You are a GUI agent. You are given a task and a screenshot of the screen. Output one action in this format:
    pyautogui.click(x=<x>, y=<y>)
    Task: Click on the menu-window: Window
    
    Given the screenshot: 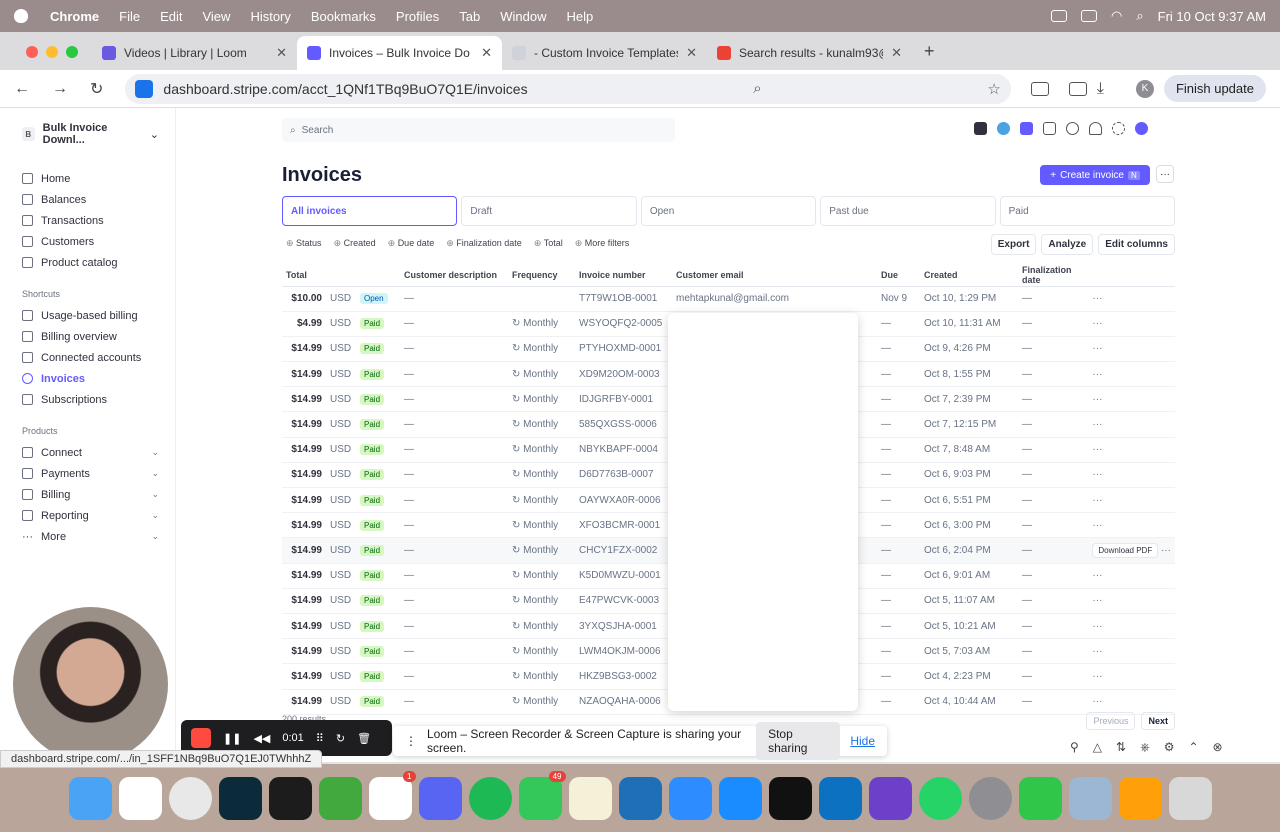 What is the action you would take?
    pyautogui.click(x=523, y=16)
    